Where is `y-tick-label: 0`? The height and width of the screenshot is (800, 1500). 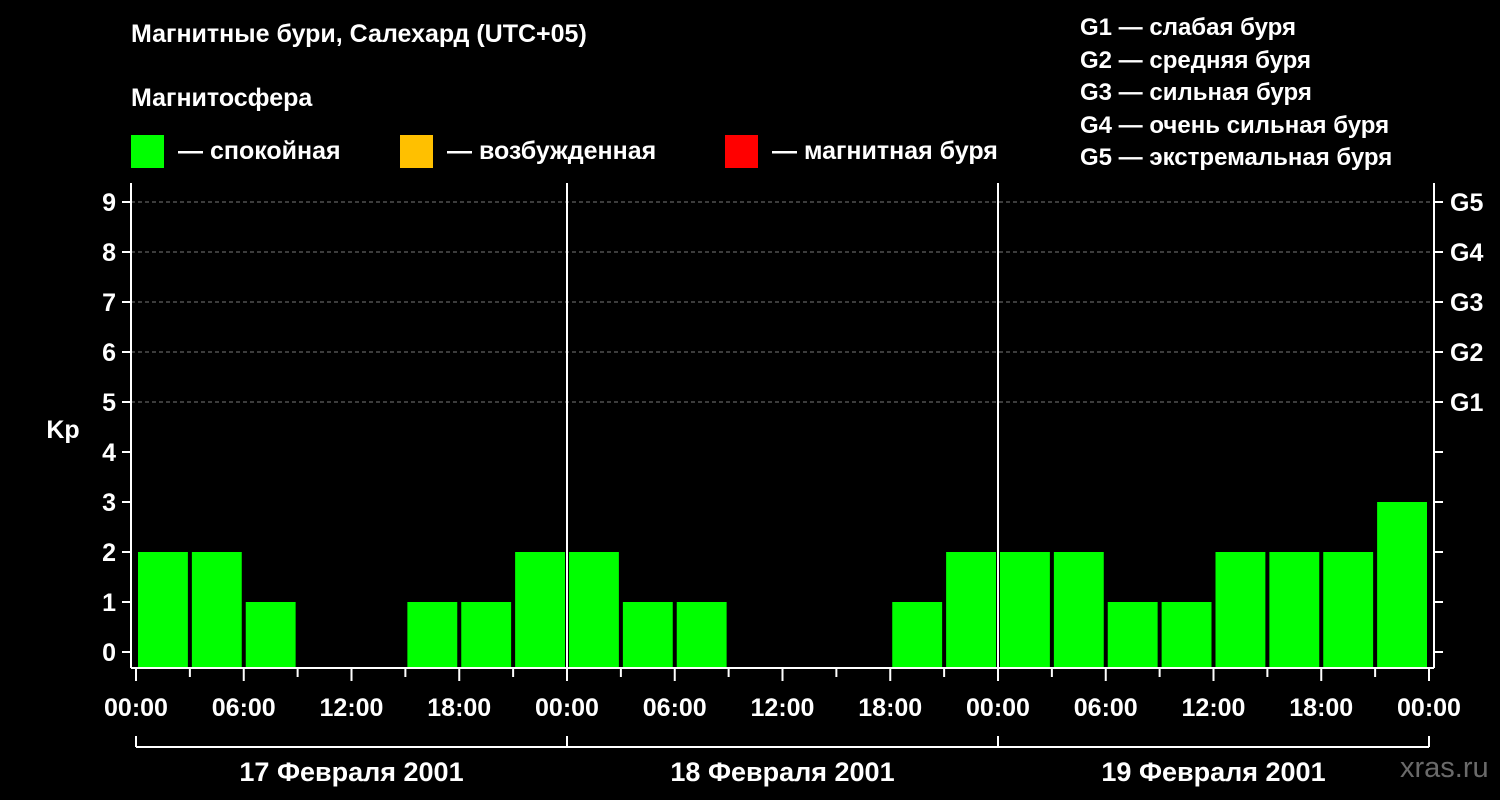 y-tick-label: 0 is located at coordinates (109, 653).